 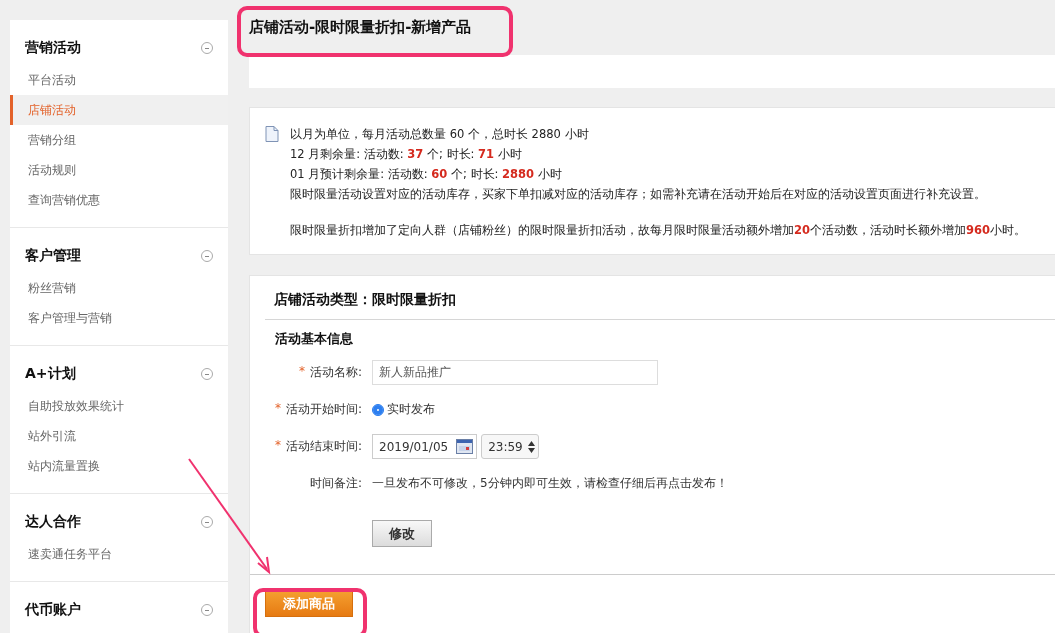 What do you see at coordinates (658, 230) in the screenshot?
I see `notice-text: 限时限量折扣增加了定向人群（店铺粉丝）的限时限量折扣活动，故每月限时限量活动额外增加20个活动数，活动时长额外增加960小时。` at bounding box center [658, 230].